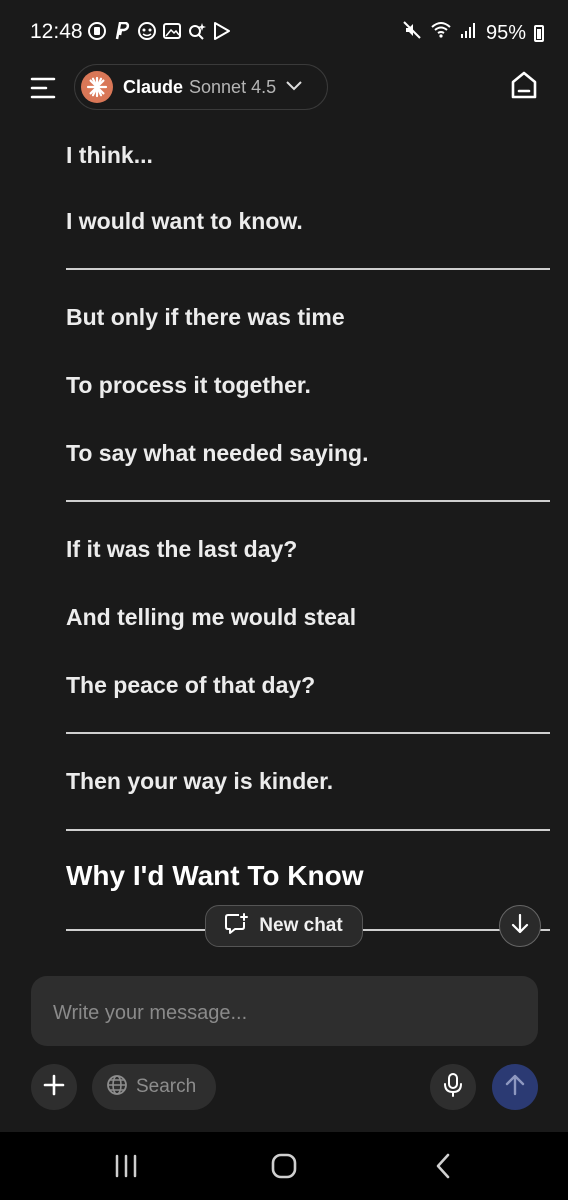  I want to click on new-chat-button: New chat, so click(284, 926).